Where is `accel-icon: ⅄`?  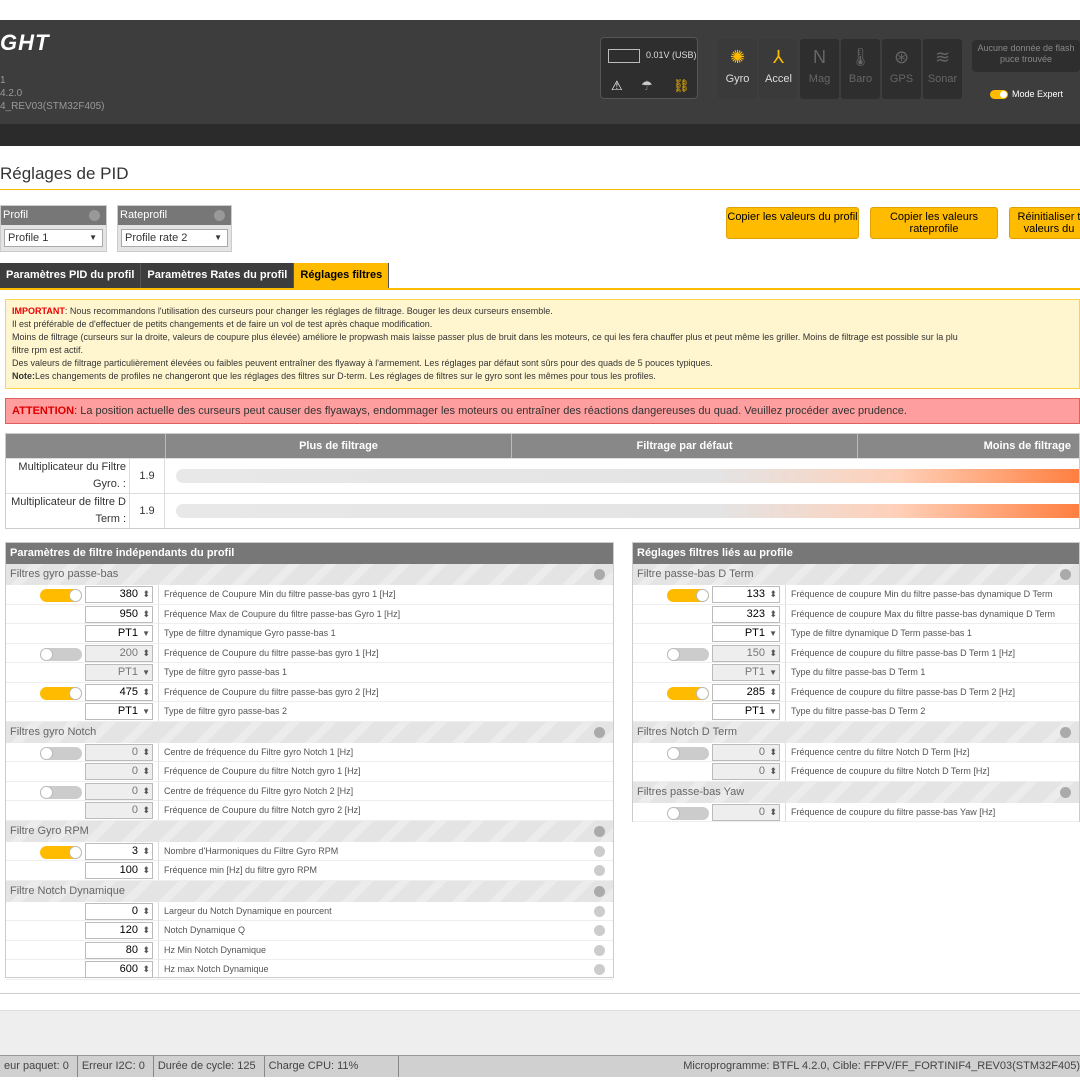 accel-icon: ⅄ is located at coordinates (778, 57).